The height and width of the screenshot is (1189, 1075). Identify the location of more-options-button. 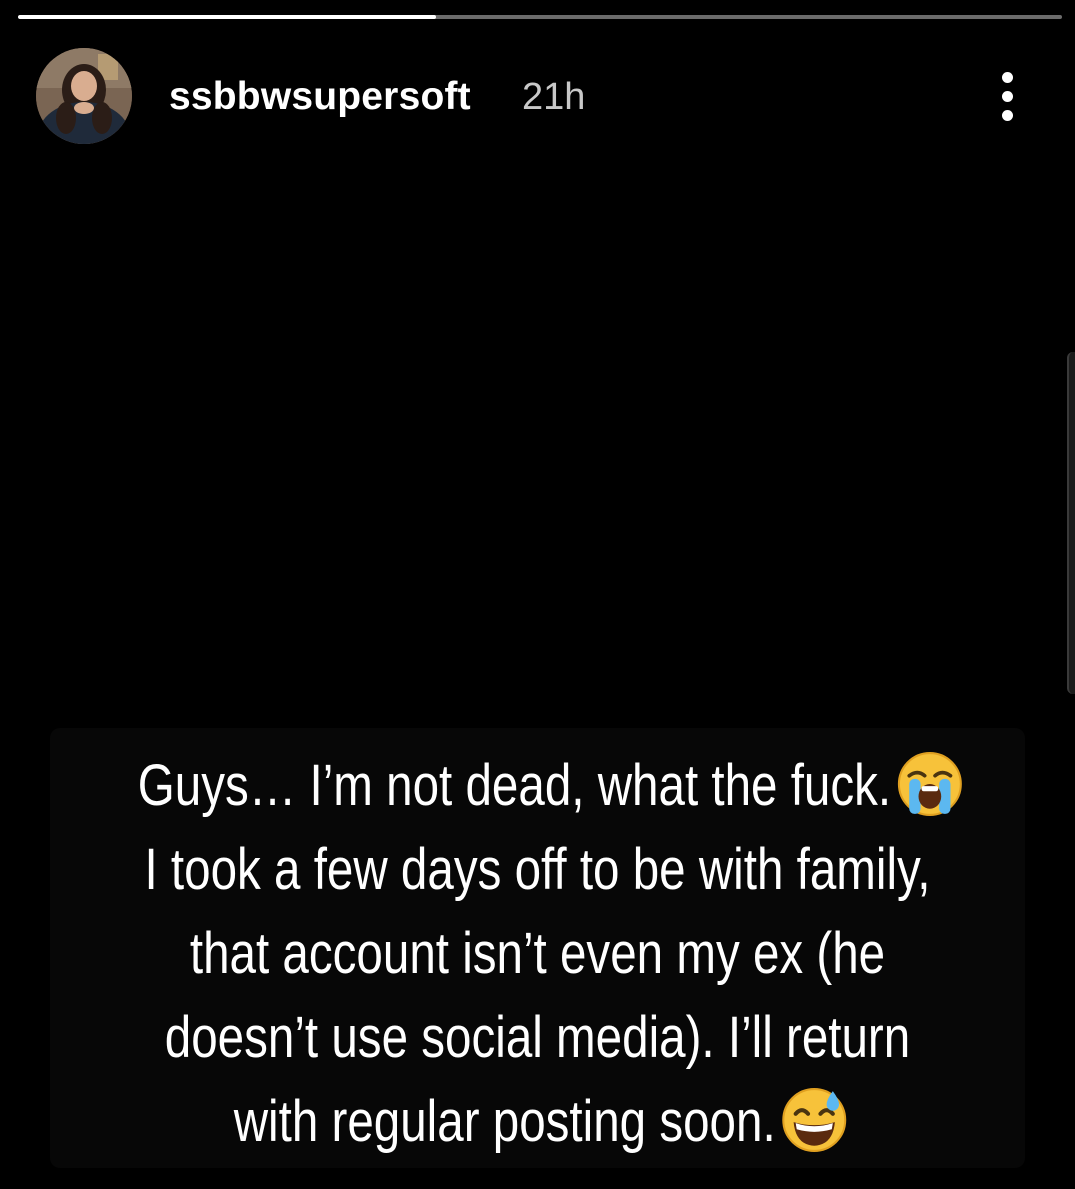
(1008, 96).